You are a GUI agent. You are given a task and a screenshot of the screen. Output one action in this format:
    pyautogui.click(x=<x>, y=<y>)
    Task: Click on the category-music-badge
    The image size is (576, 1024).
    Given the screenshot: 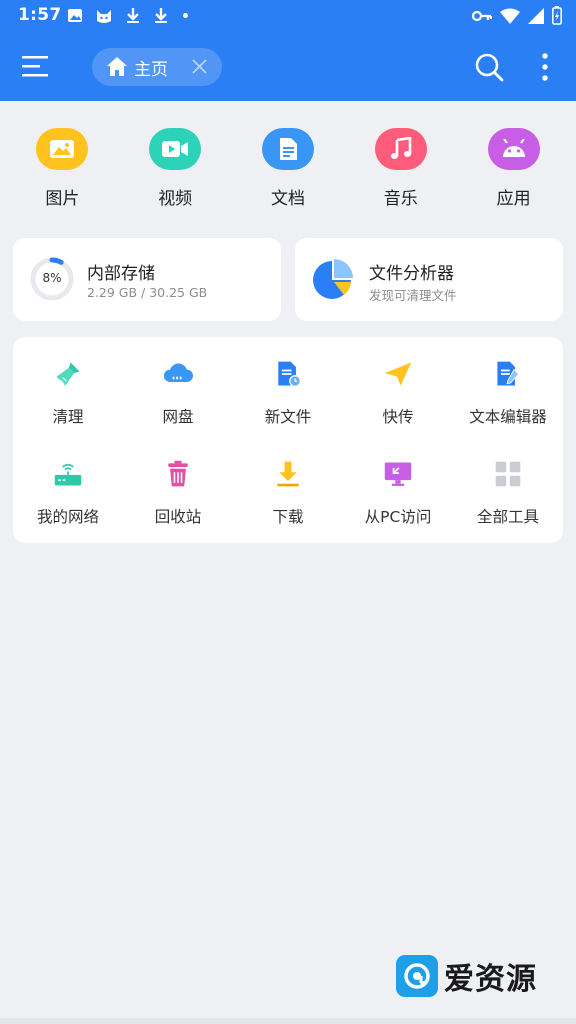 What is the action you would take?
    pyautogui.click(x=400, y=149)
    